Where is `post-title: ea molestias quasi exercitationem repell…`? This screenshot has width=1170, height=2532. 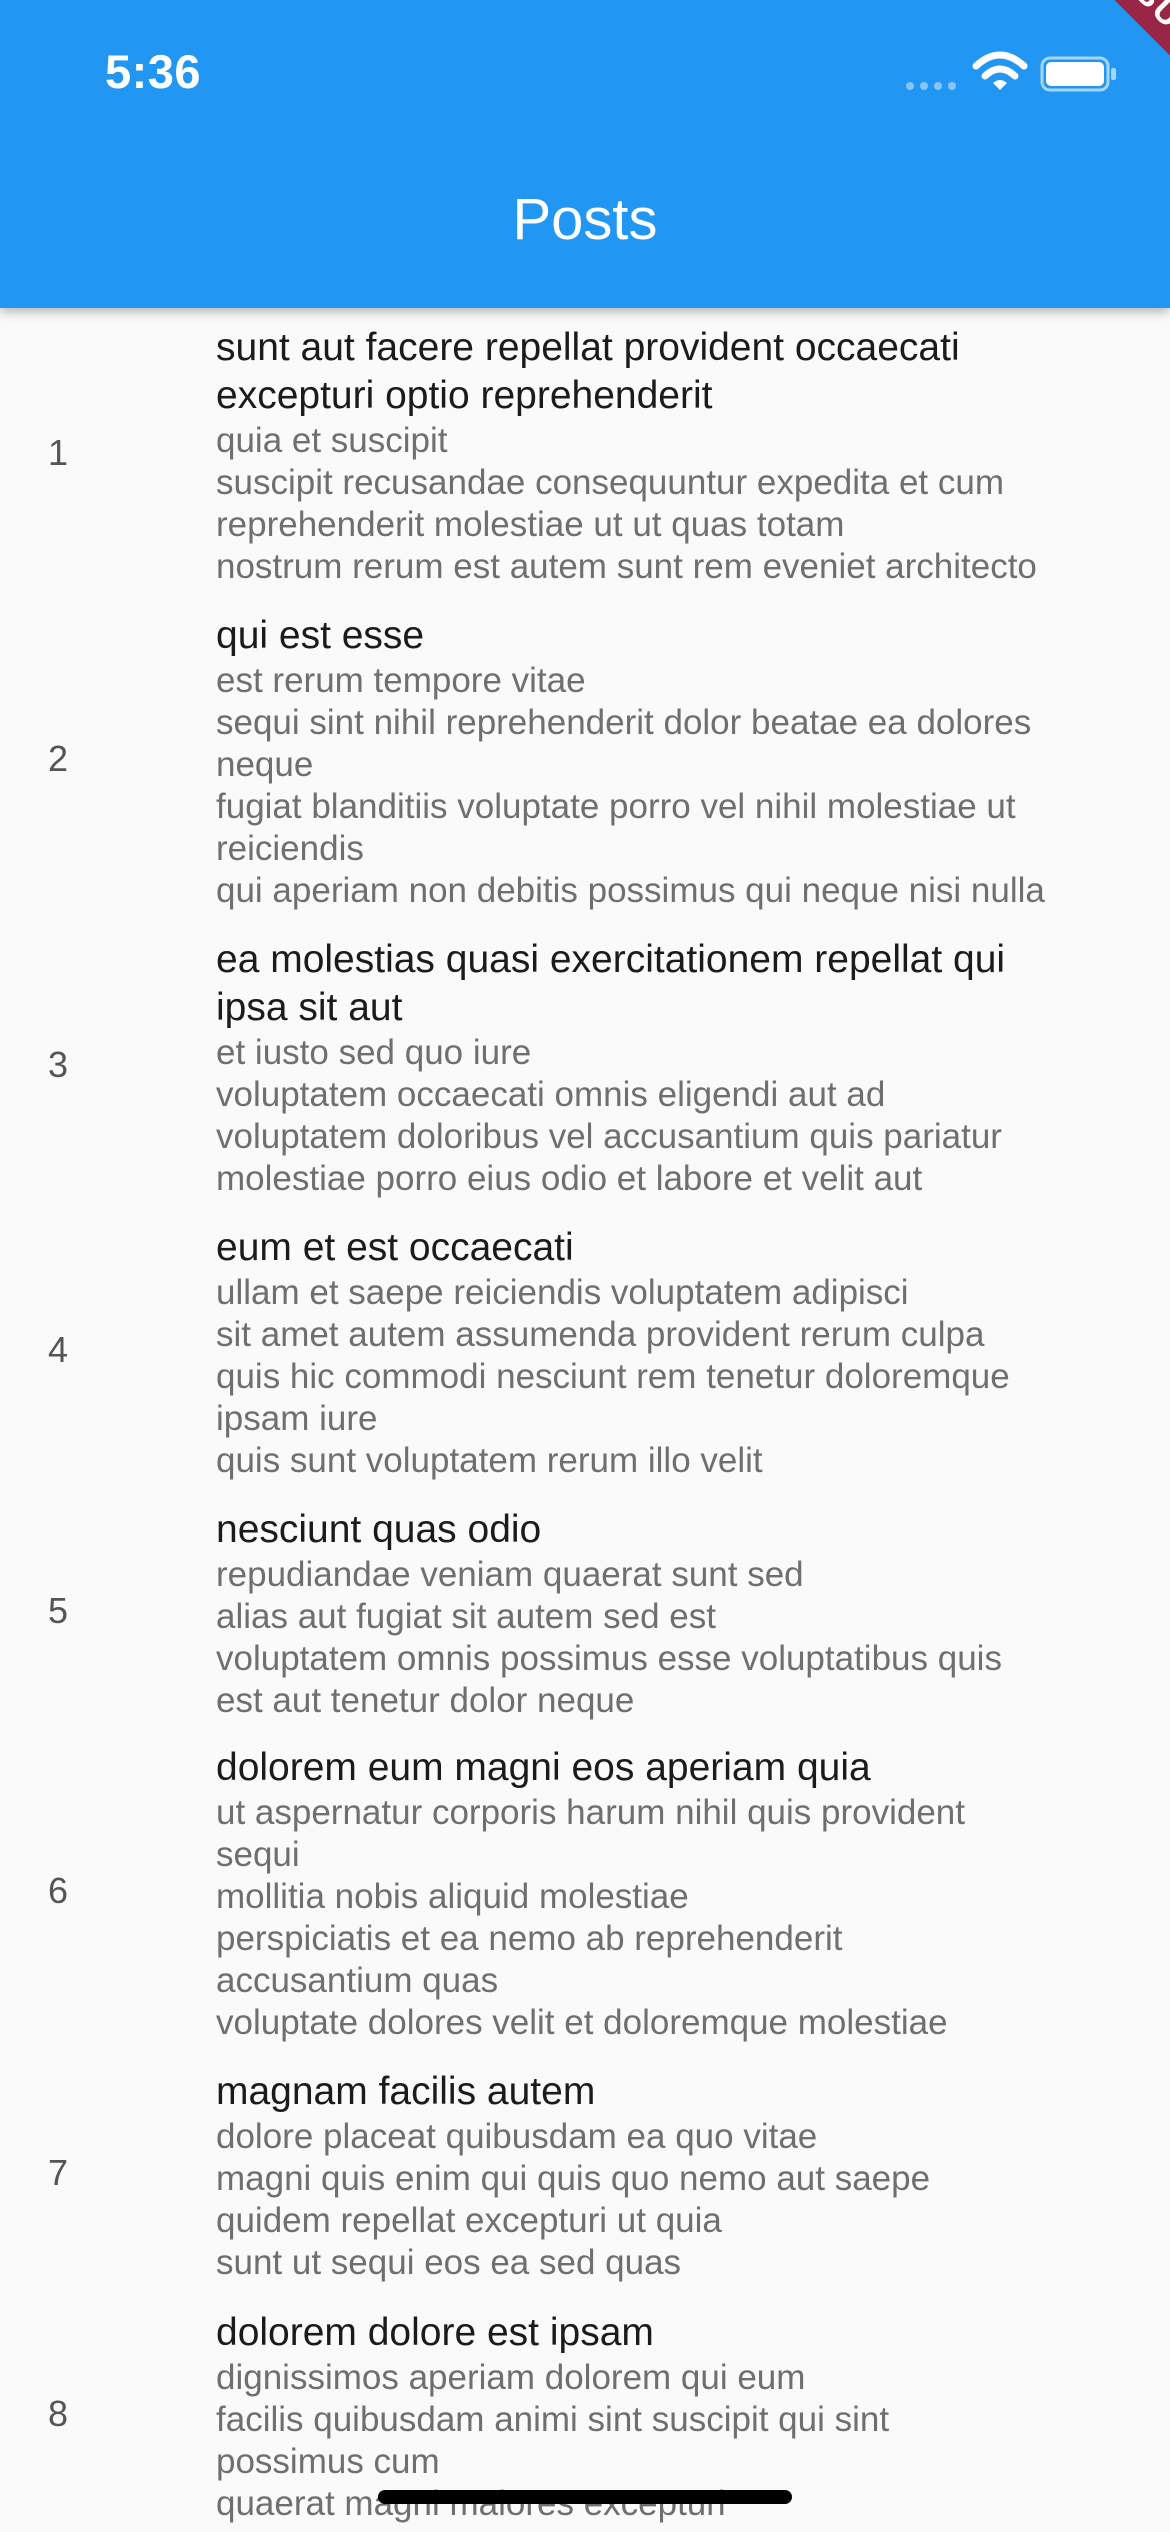
post-title: ea molestias quasi exercitationem repell… is located at coordinates (611, 959).